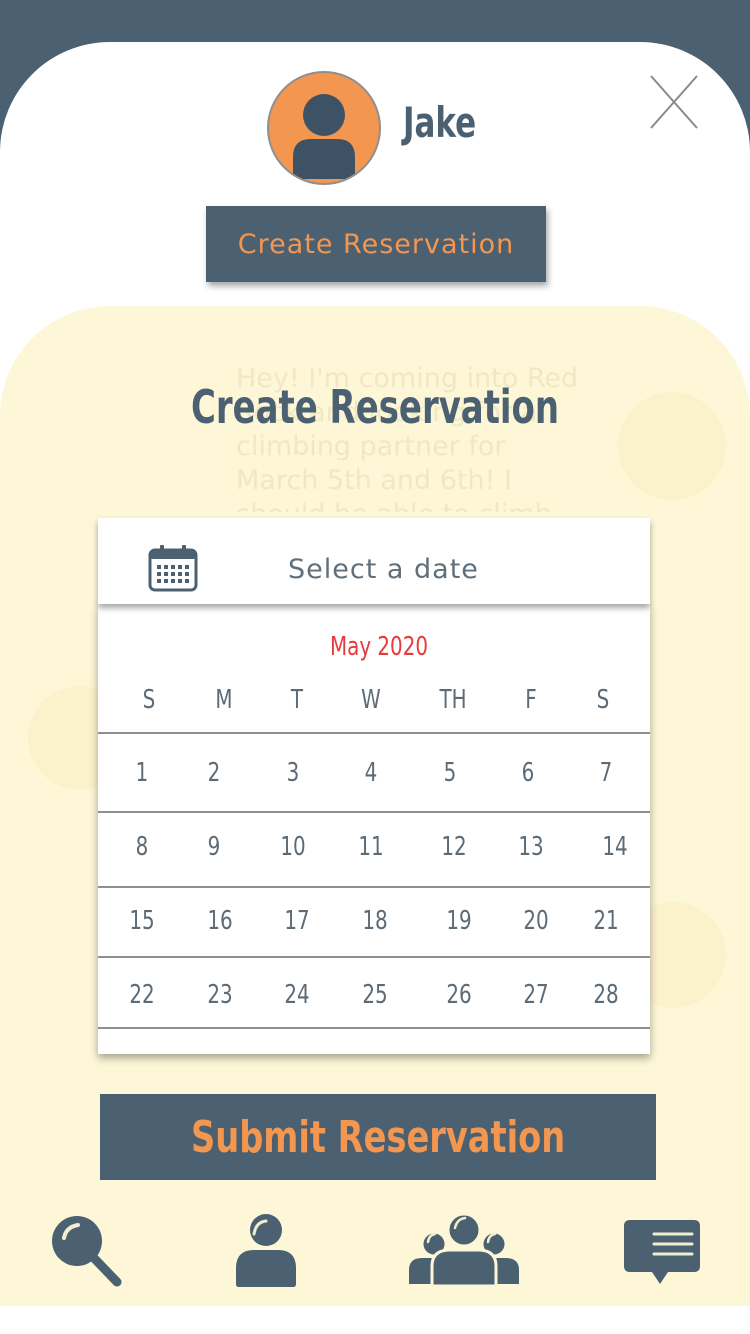 This screenshot has height=1334, width=750. What do you see at coordinates (615, 847) in the screenshot?
I see `calendar-day: 14` at bounding box center [615, 847].